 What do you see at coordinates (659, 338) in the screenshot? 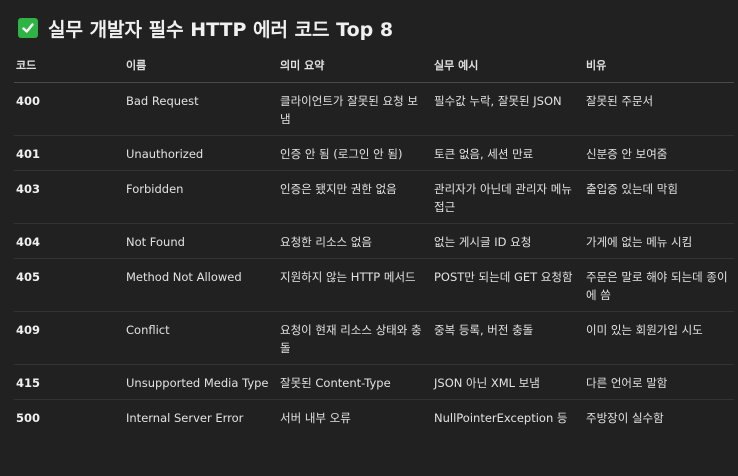
I see `cell-analogy: 이미 있는 회원가입 시도` at bounding box center [659, 338].